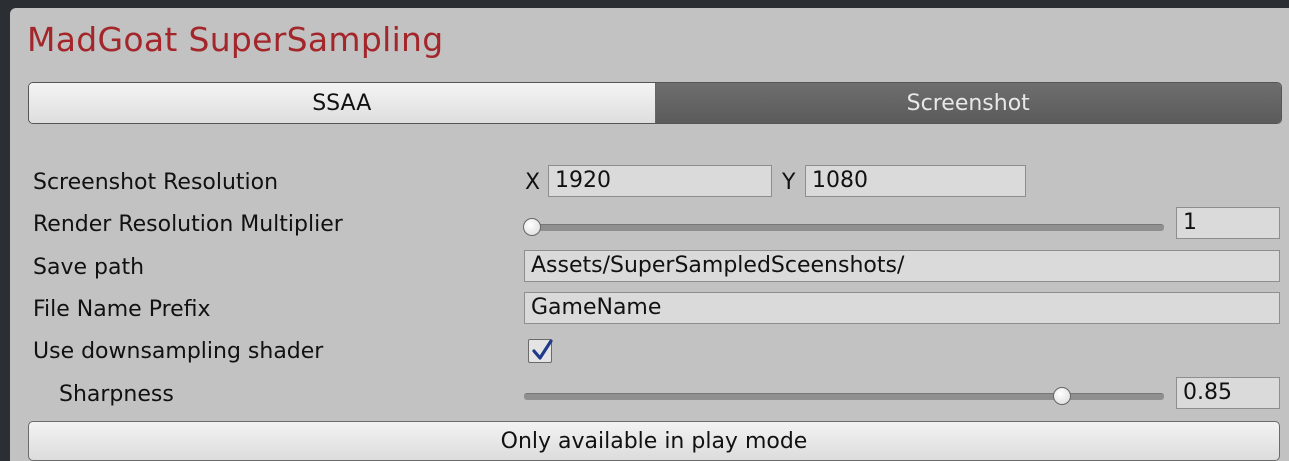 Image resolution: width=1289 pixels, height=461 pixels. Describe the element at coordinates (89, 267) in the screenshot. I see `save-path-label: Save path` at that location.